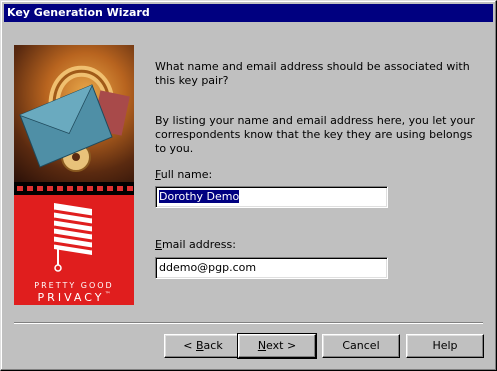 The height and width of the screenshot is (371, 497). Describe the element at coordinates (361, 346) in the screenshot. I see `cancel-button: Cancel` at that location.